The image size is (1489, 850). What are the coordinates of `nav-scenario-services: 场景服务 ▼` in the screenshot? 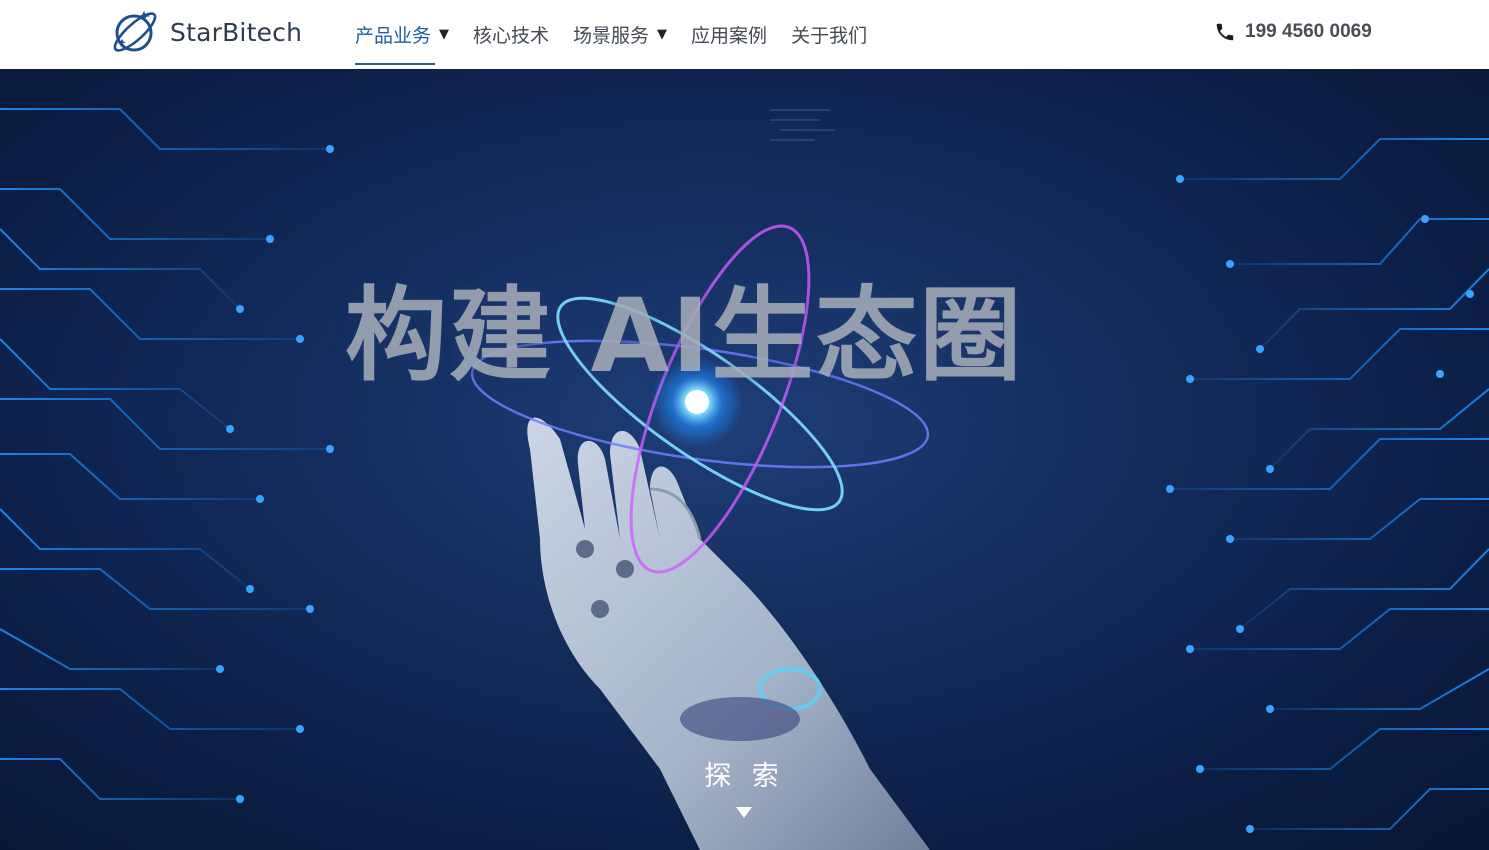 It's located at (620, 34).